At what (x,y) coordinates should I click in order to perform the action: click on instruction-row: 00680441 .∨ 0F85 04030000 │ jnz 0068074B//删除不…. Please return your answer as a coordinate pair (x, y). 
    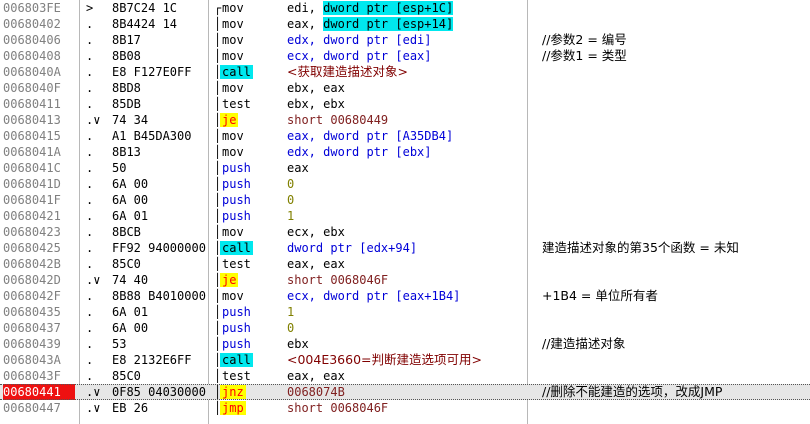
    Looking at the image, I should click on (405, 392).